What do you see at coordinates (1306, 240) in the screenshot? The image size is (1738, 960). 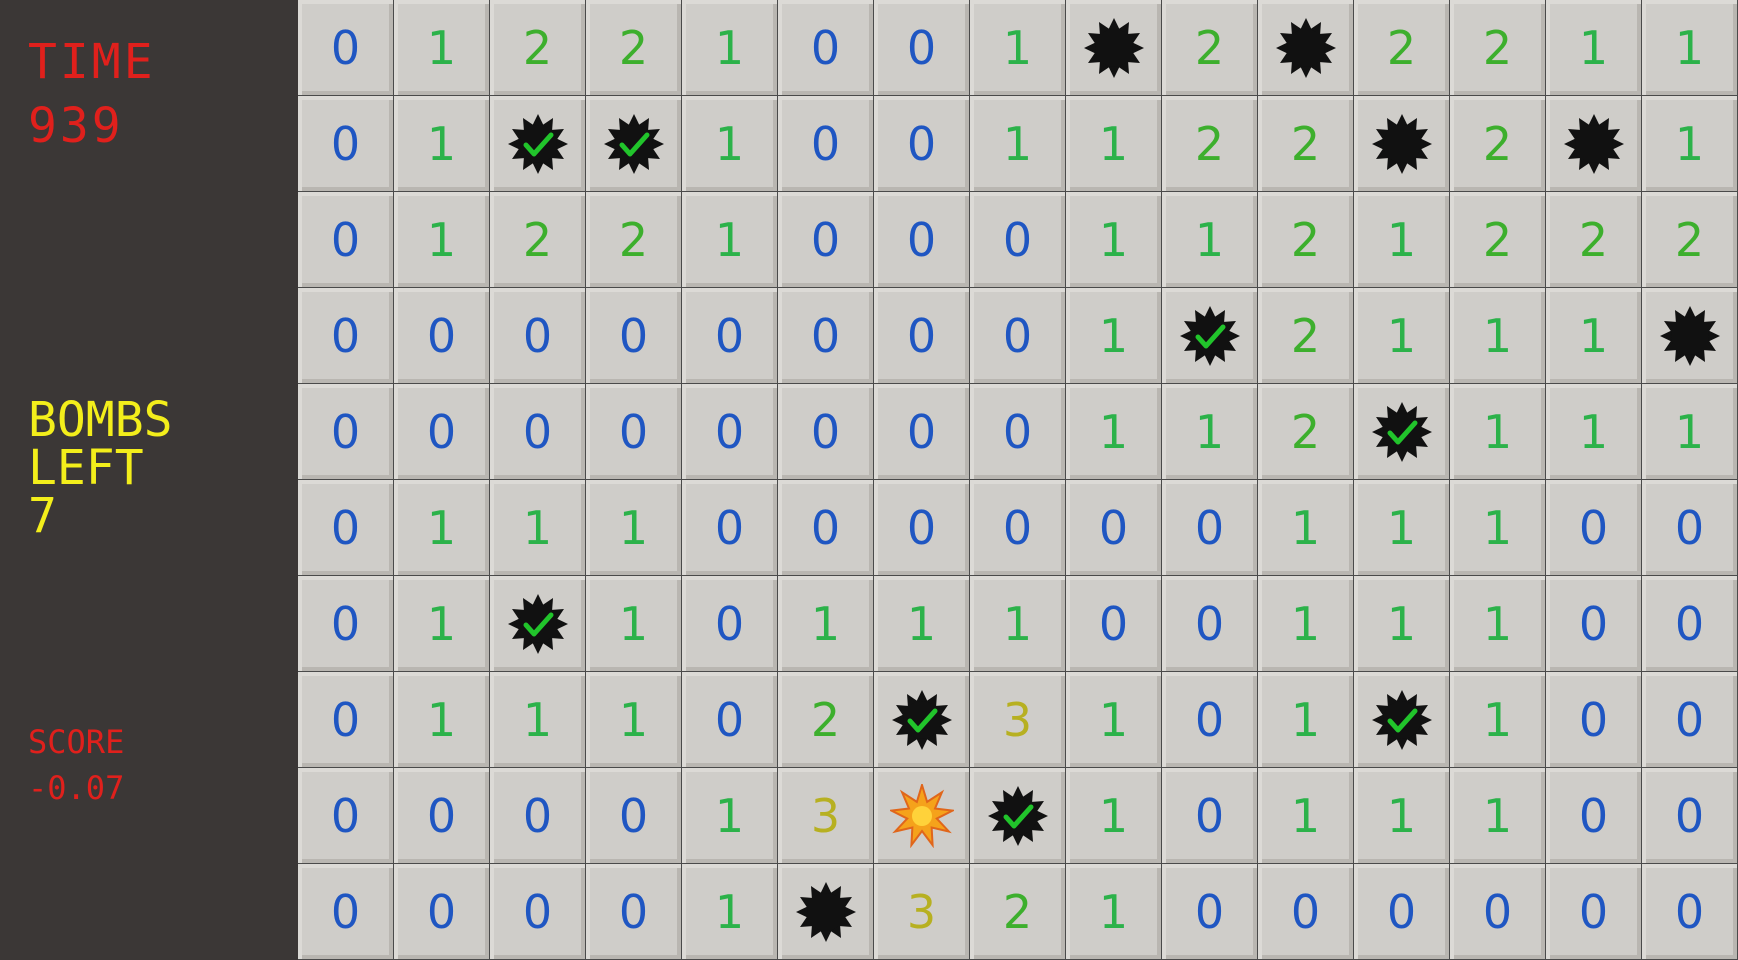 I see `cell-r2-c10: 2` at bounding box center [1306, 240].